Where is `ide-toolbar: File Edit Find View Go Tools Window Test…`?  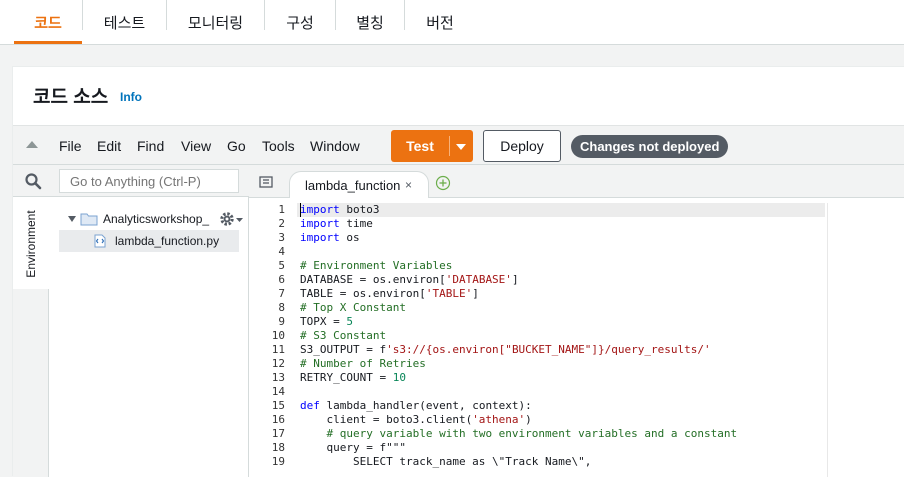
ide-toolbar: File Edit Find View Go Tools Window Test… is located at coordinates (458, 145).